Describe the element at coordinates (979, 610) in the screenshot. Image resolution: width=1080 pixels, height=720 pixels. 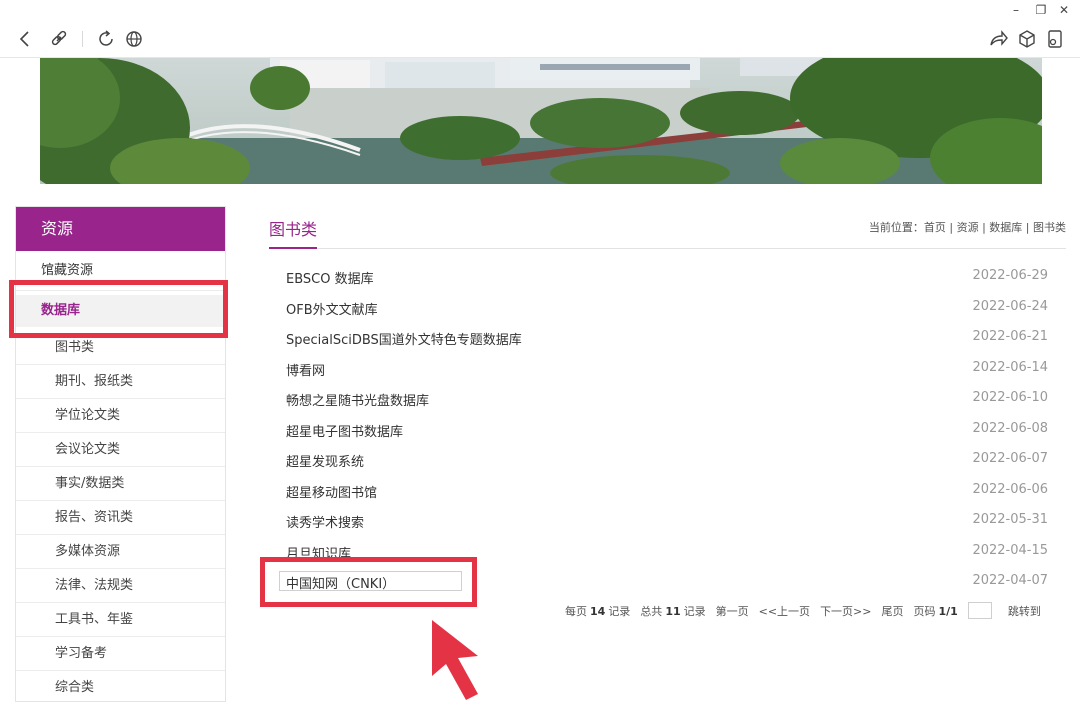
I see `page-jump-input` at that location.